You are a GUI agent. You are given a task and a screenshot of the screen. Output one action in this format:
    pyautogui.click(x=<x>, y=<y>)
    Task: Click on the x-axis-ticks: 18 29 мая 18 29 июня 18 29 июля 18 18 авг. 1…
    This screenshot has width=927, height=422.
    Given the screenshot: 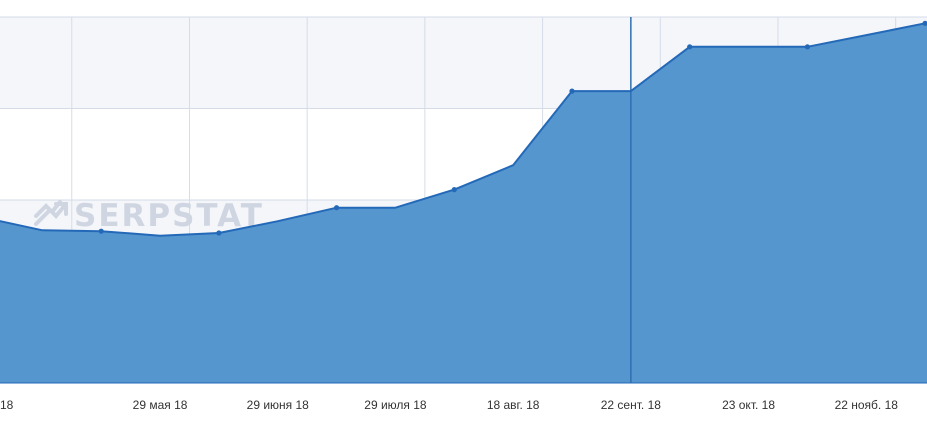 What is the action you would take?
    pyautogui.click(x=449, y=405)
    